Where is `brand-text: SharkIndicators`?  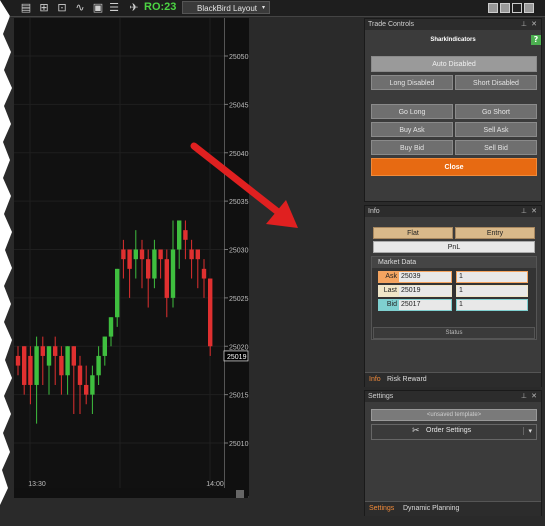
brand-text: SharkIndicators is located at coordinates (453, 40).